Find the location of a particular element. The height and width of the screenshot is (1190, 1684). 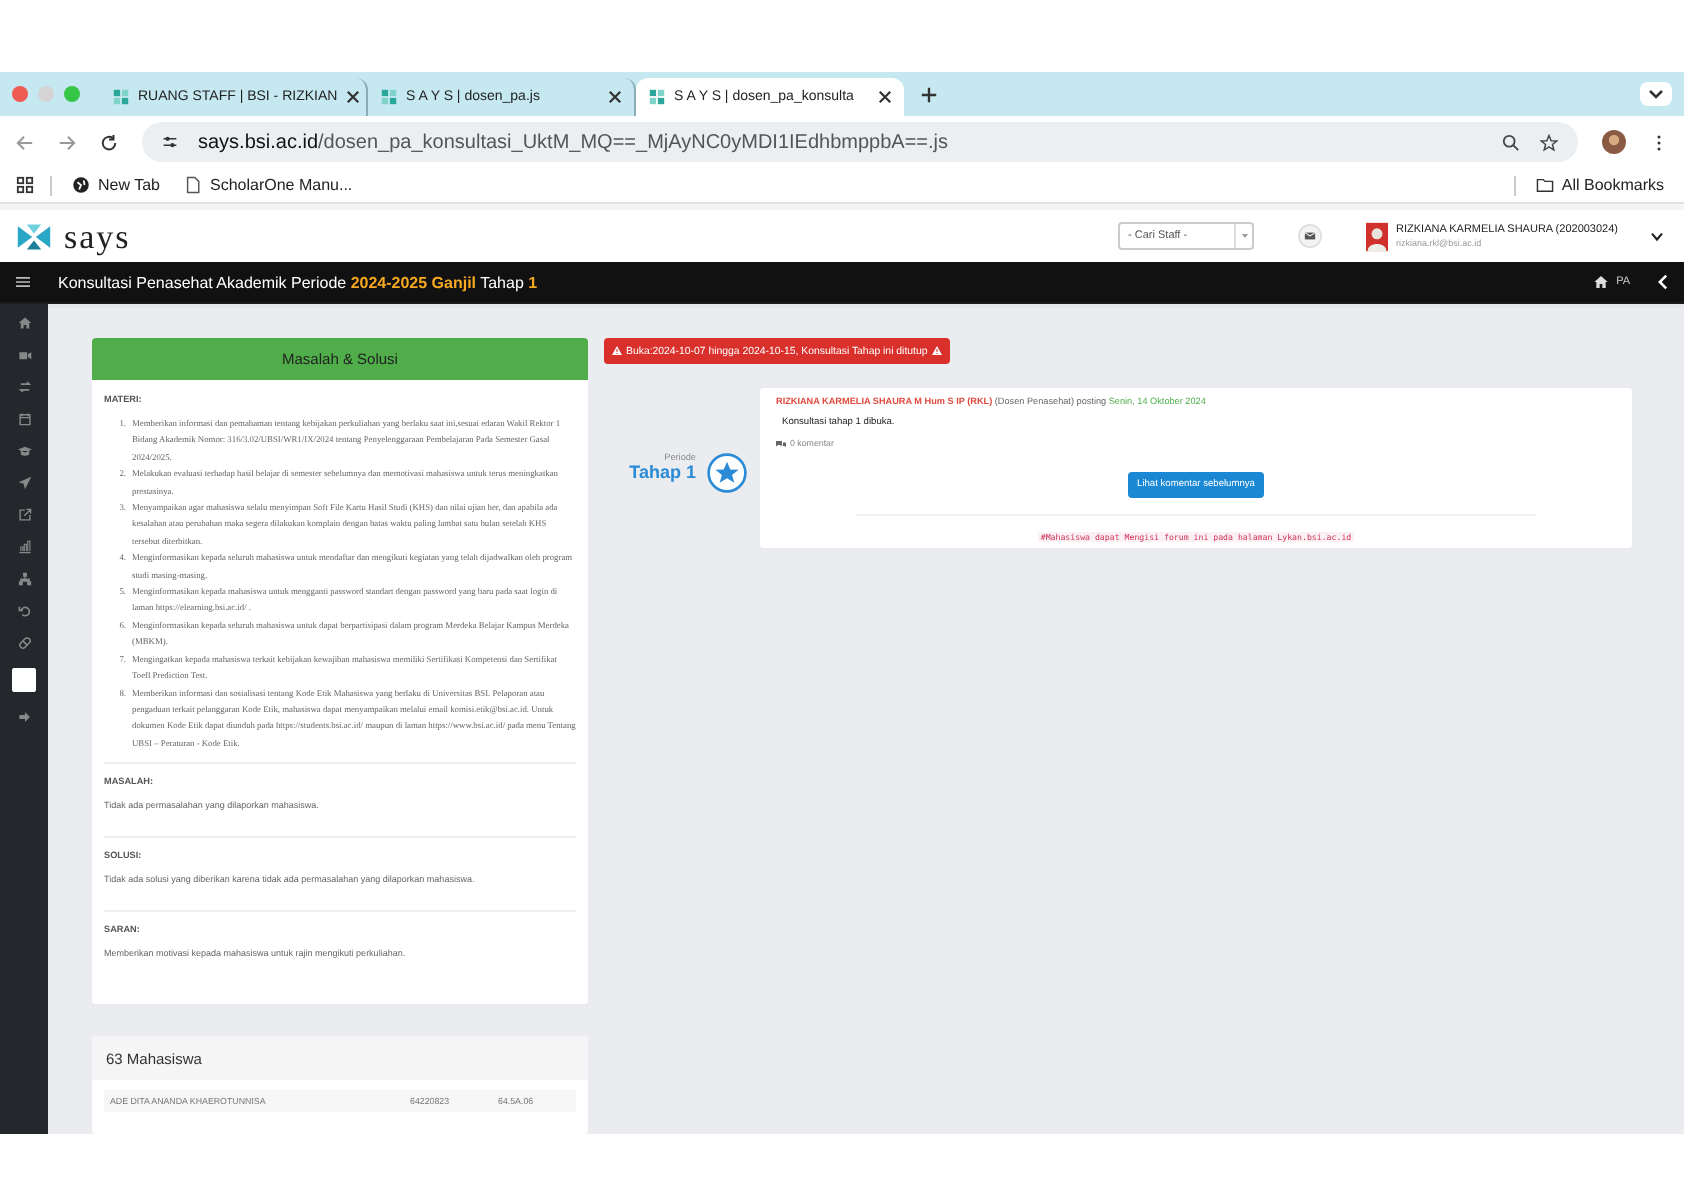

caret-icon is located at coordinates (1244, 236).